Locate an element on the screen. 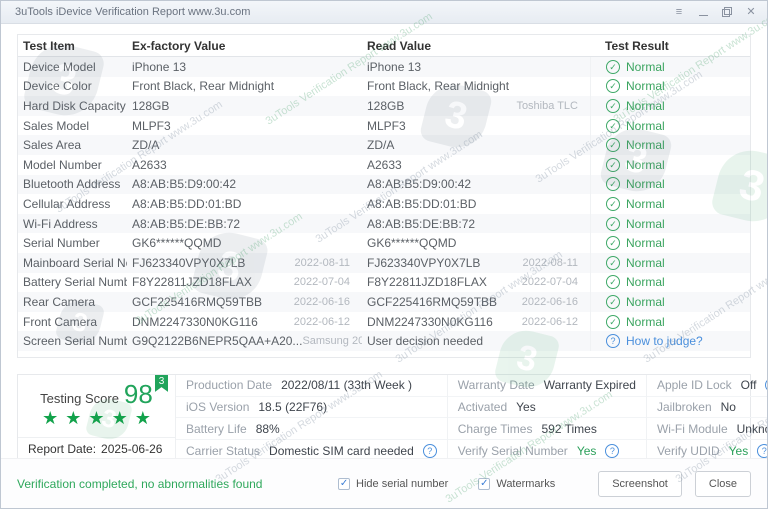 The width and height of the screenshot is (768, 509). read-value-cell: Front Black, Rear Midnight is located at coordinates (476, 86).